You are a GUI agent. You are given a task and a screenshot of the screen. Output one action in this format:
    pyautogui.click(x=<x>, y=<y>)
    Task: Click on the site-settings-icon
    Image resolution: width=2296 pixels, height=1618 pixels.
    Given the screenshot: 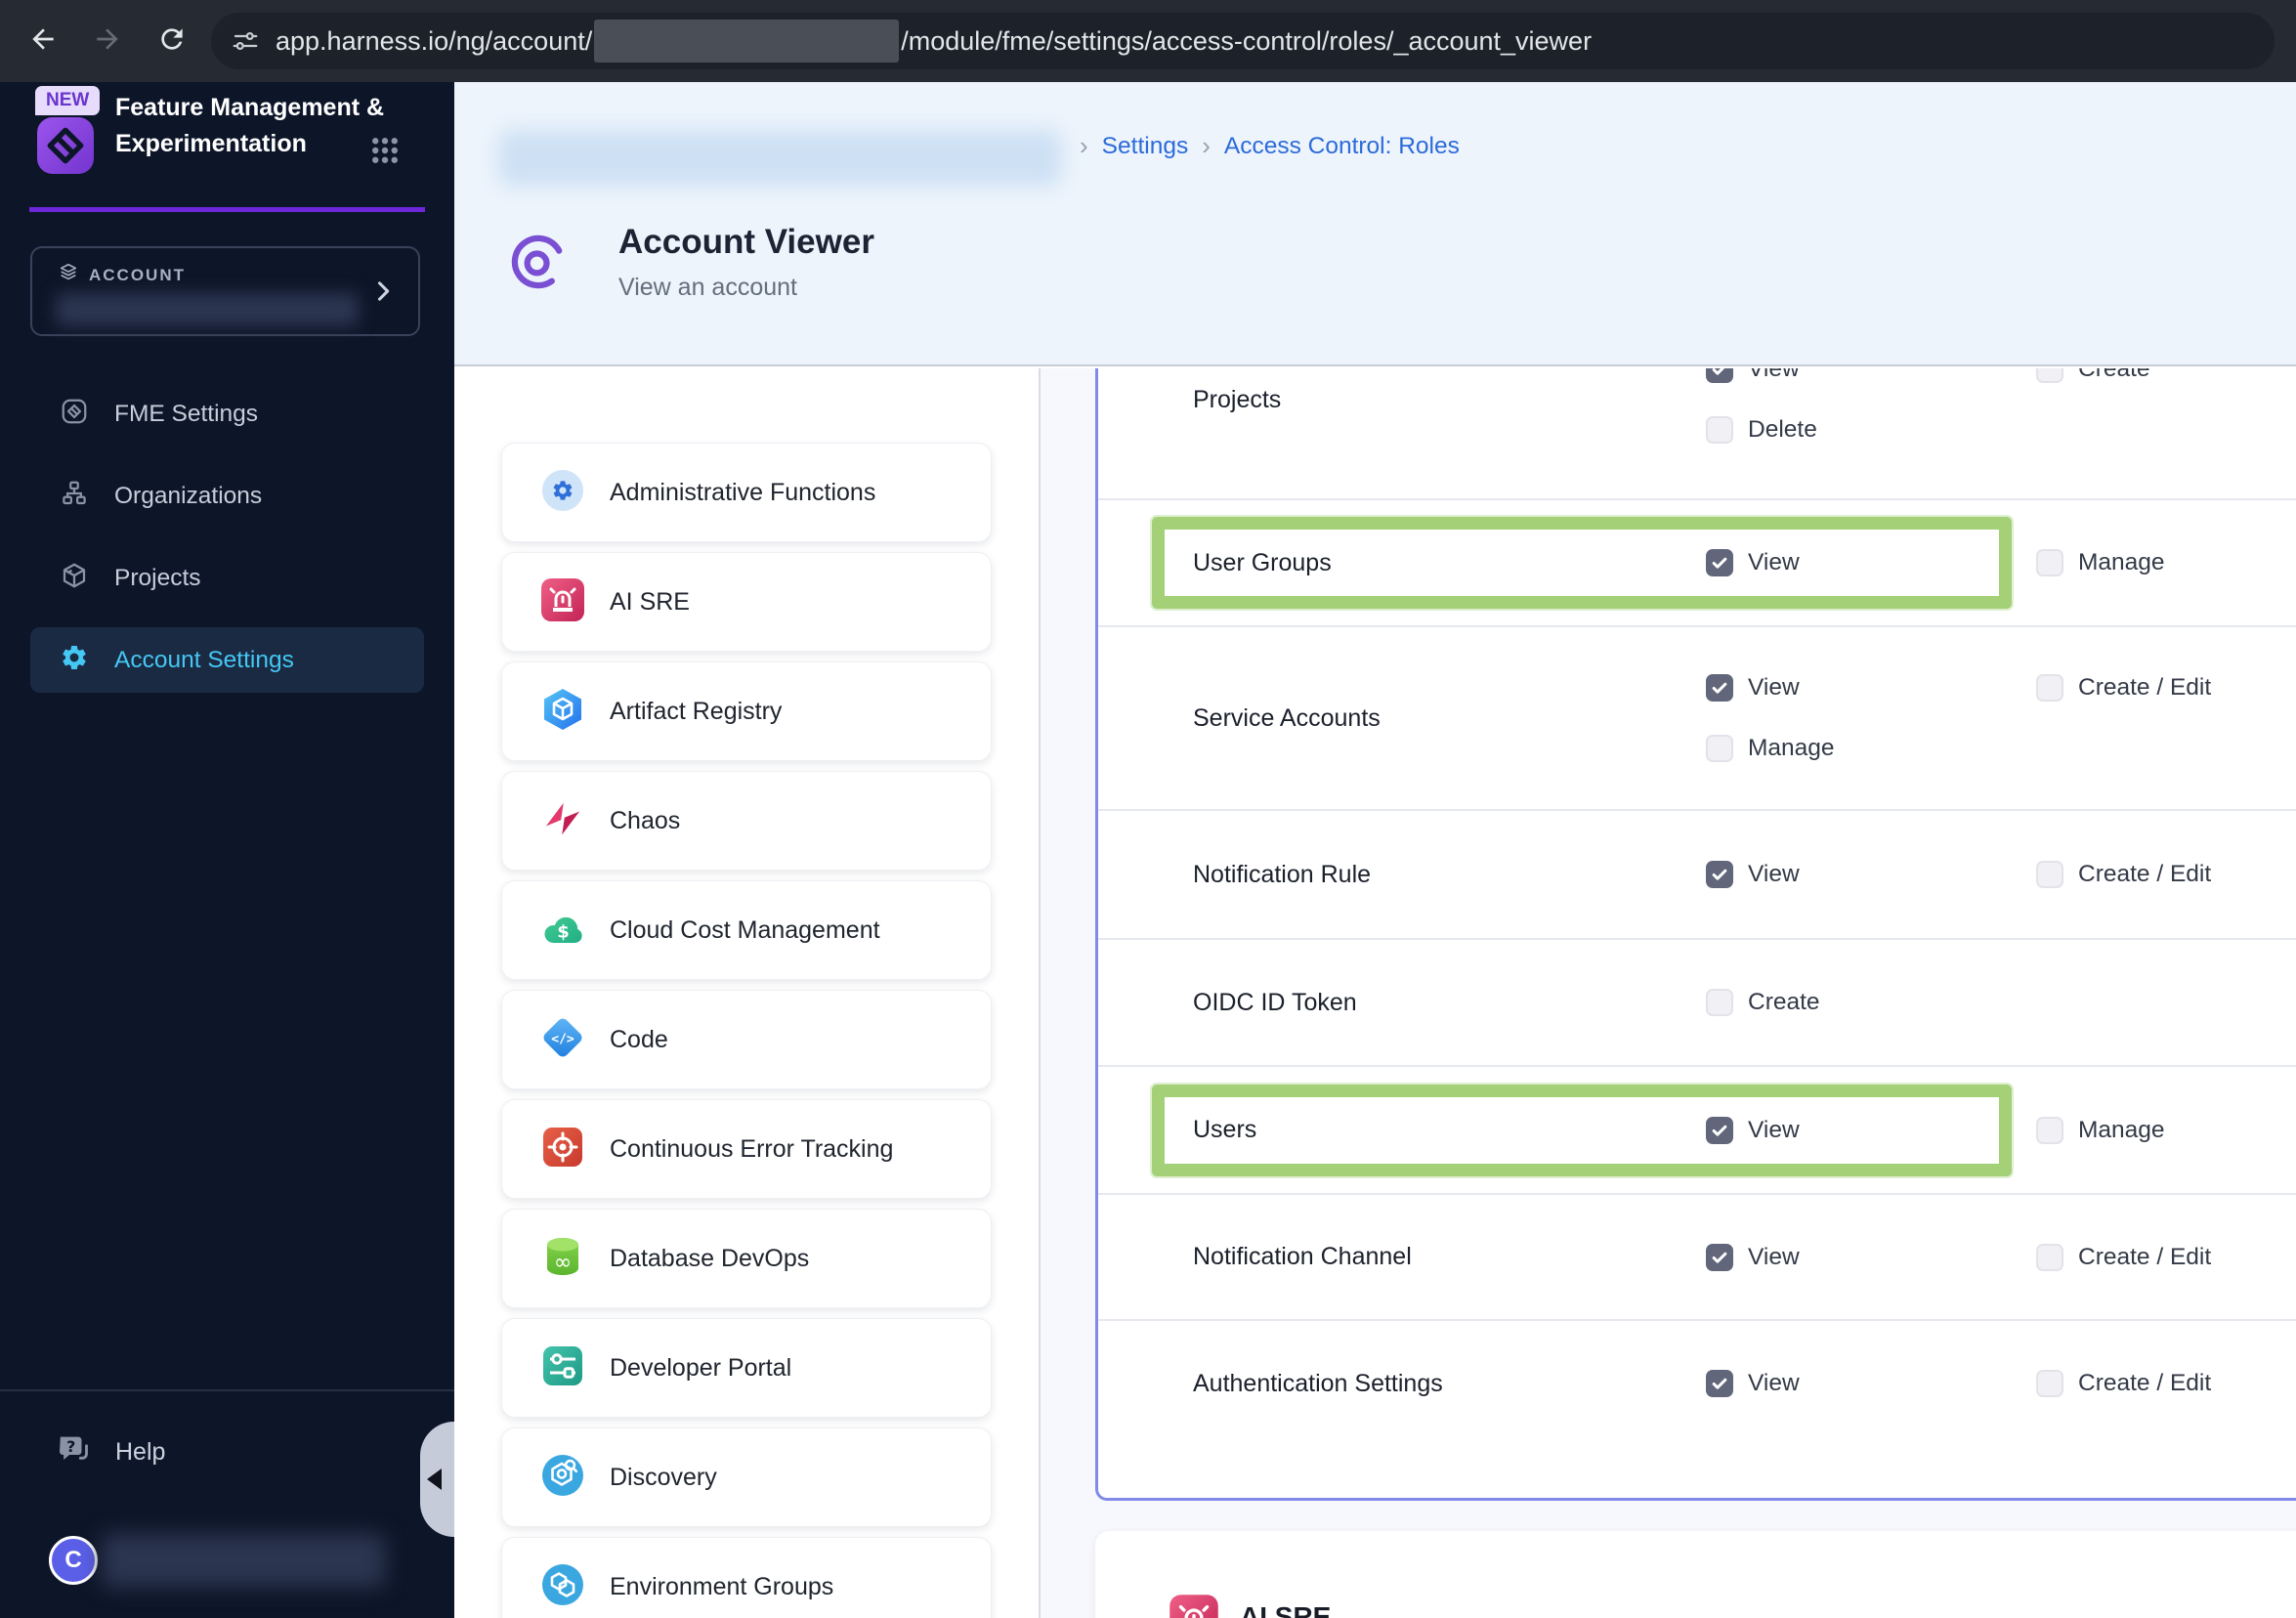 What is the action you would take?
    pyautogui.click(x=246, y=41)
    